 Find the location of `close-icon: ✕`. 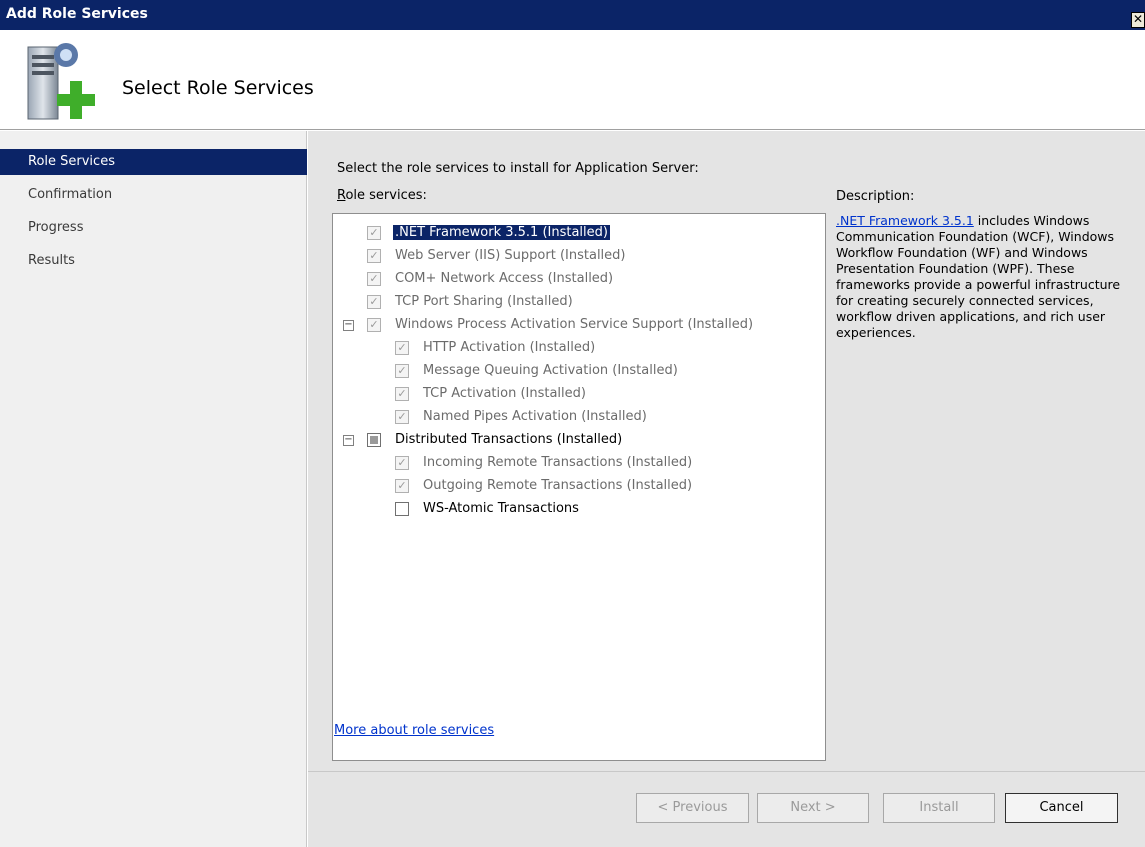

close-icon: ✕ is located at coordinates (1138, 19).